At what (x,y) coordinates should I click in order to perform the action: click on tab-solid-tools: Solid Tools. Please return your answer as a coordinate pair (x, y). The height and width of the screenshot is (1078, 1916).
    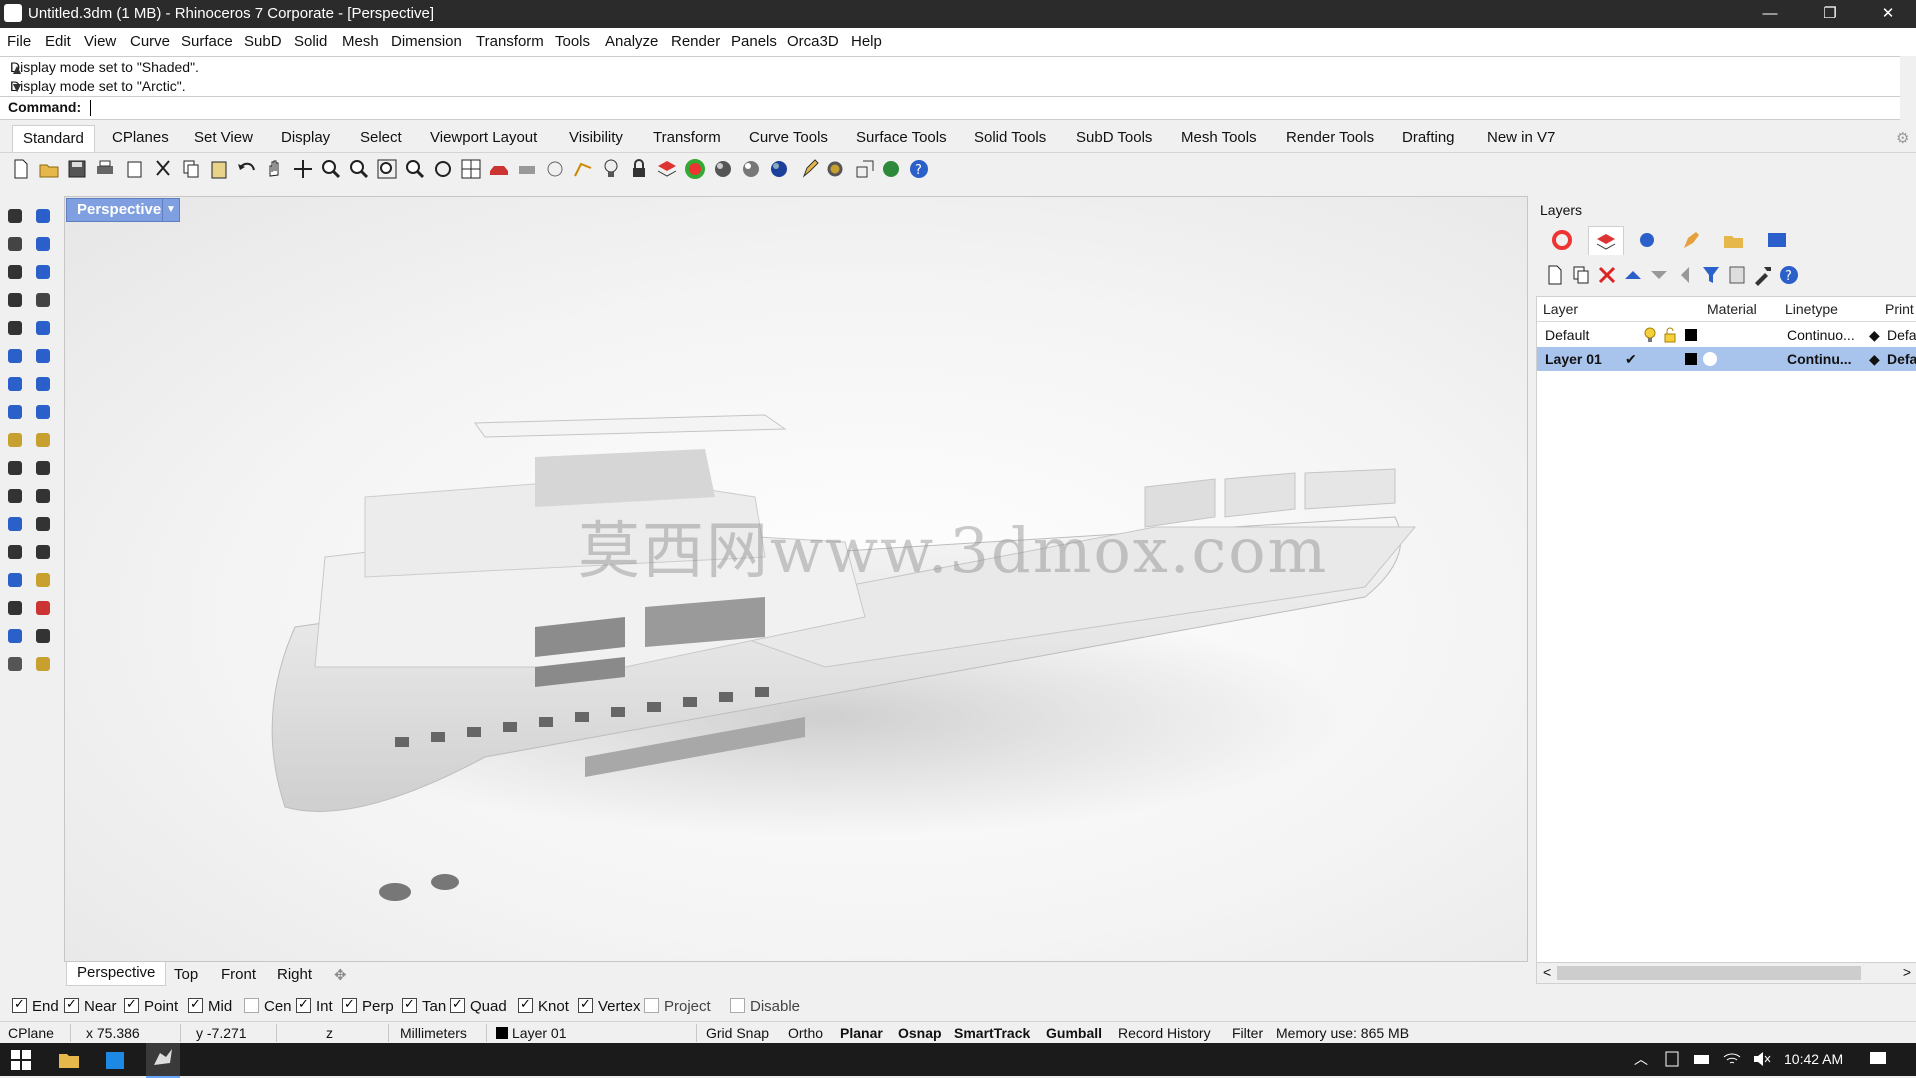
    Looking at the image, I should click on (1010, 137).